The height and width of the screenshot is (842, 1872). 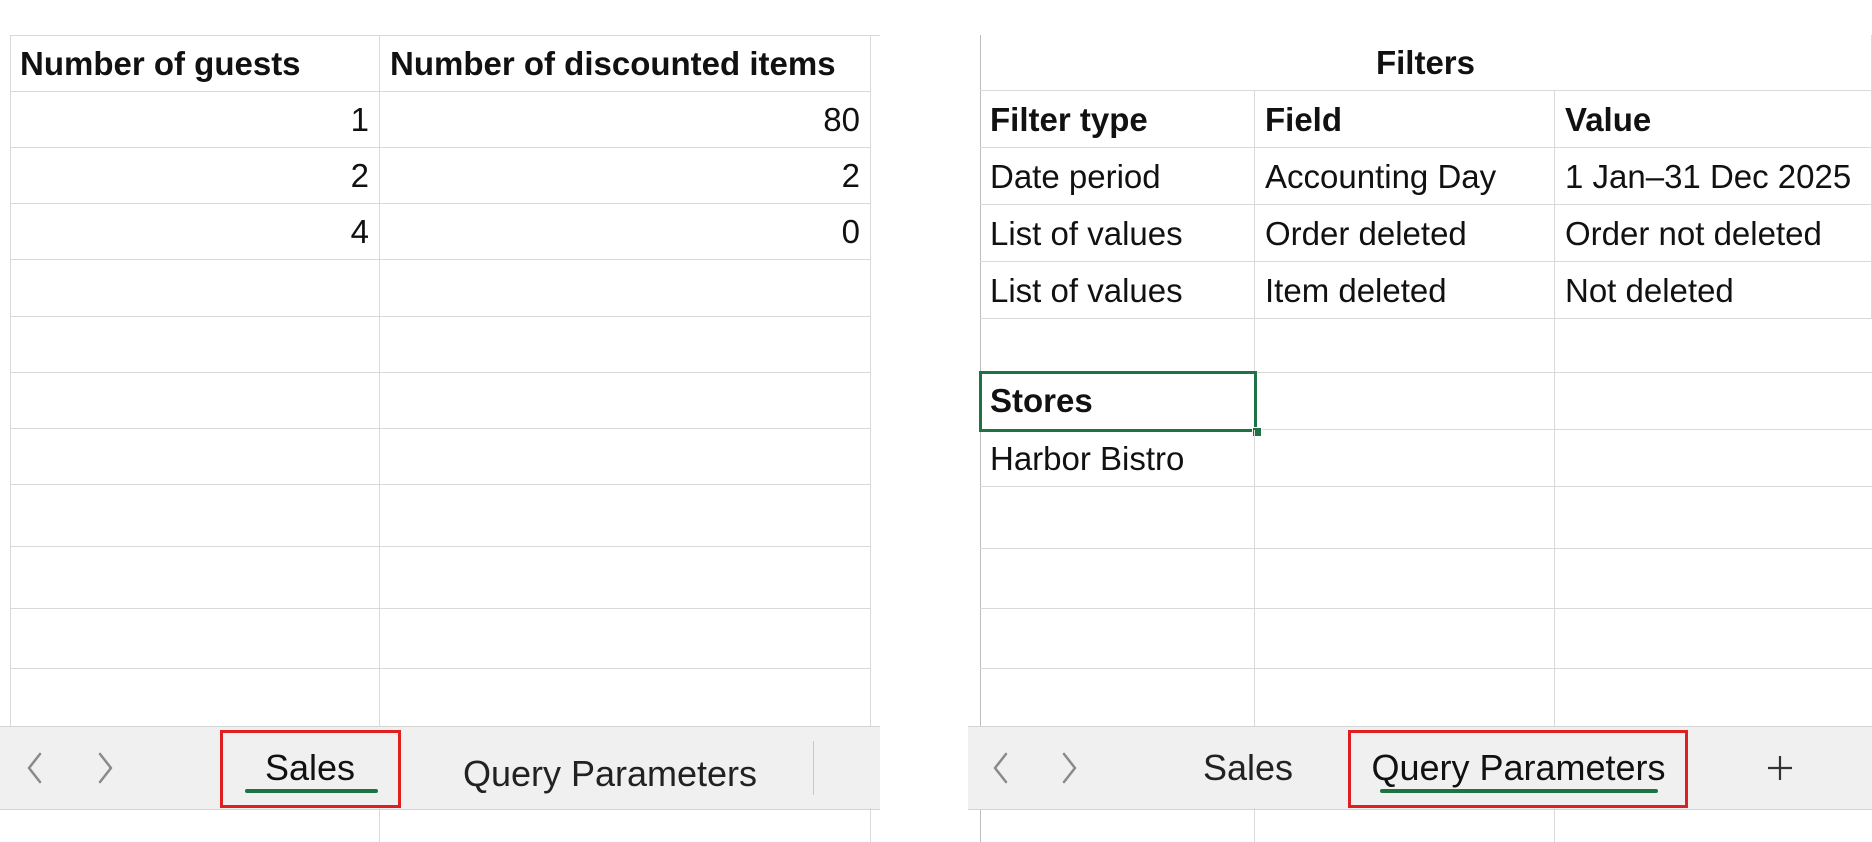 What do you see at coordinates (1117, 401) in the screenshot?
I see `stores-header: Stores` at bounding box center [1117, 401].